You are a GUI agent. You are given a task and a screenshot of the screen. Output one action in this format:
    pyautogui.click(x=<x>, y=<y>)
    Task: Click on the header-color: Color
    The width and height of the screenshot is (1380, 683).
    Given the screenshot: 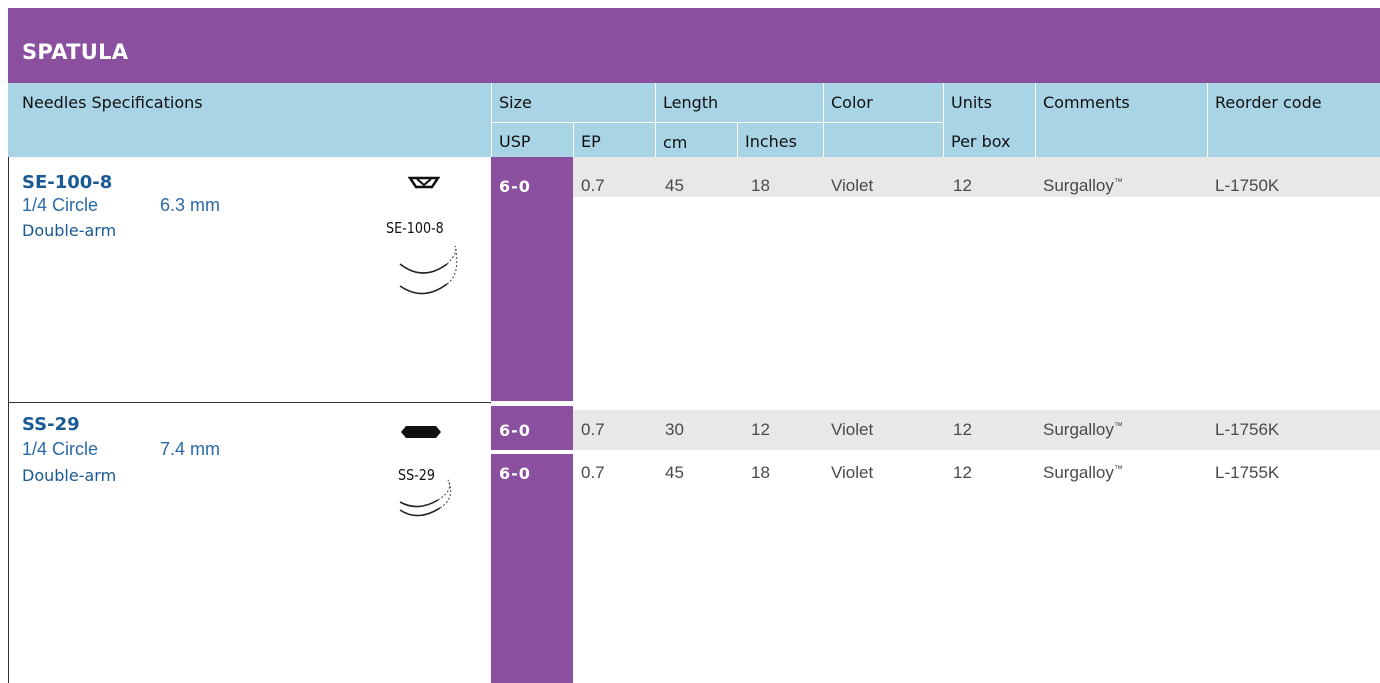 What is the action you would take?
    pyautogui.click(x=852, y=102)
    